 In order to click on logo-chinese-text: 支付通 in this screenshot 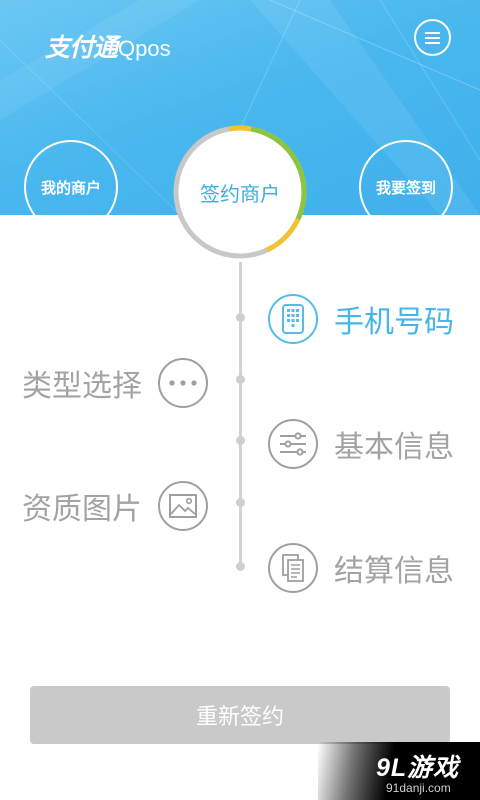, I will do `click(81, 47)`.